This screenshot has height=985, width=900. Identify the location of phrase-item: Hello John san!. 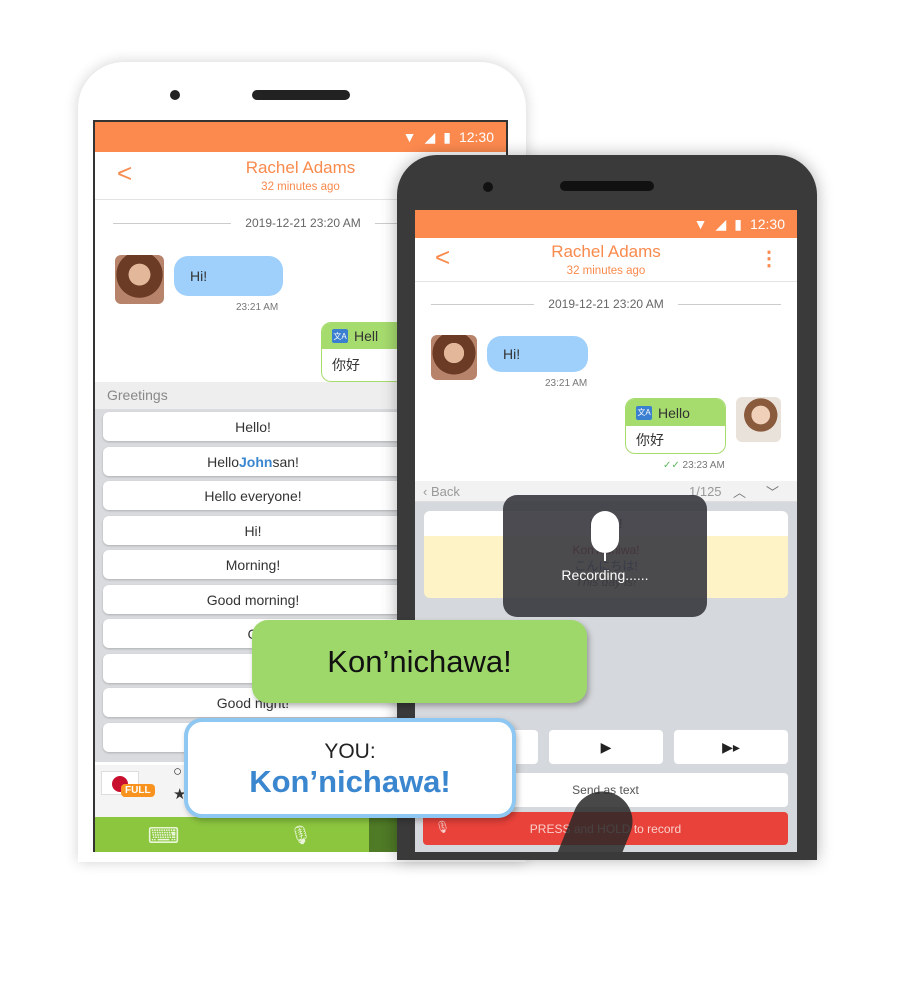
(253, 461).